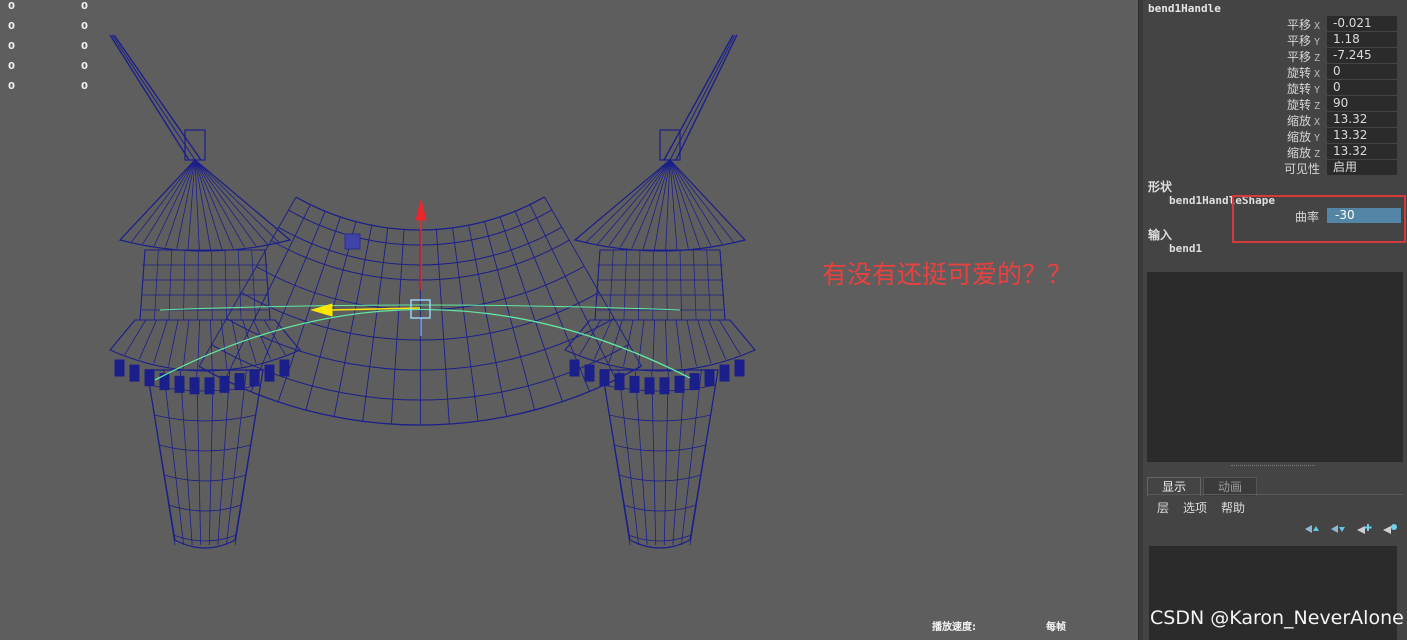 Image resolution: width=1407 pixels, height=640 pixels. I want to click on attribute-row: 平移 X -0.021, so click(1275, 24).